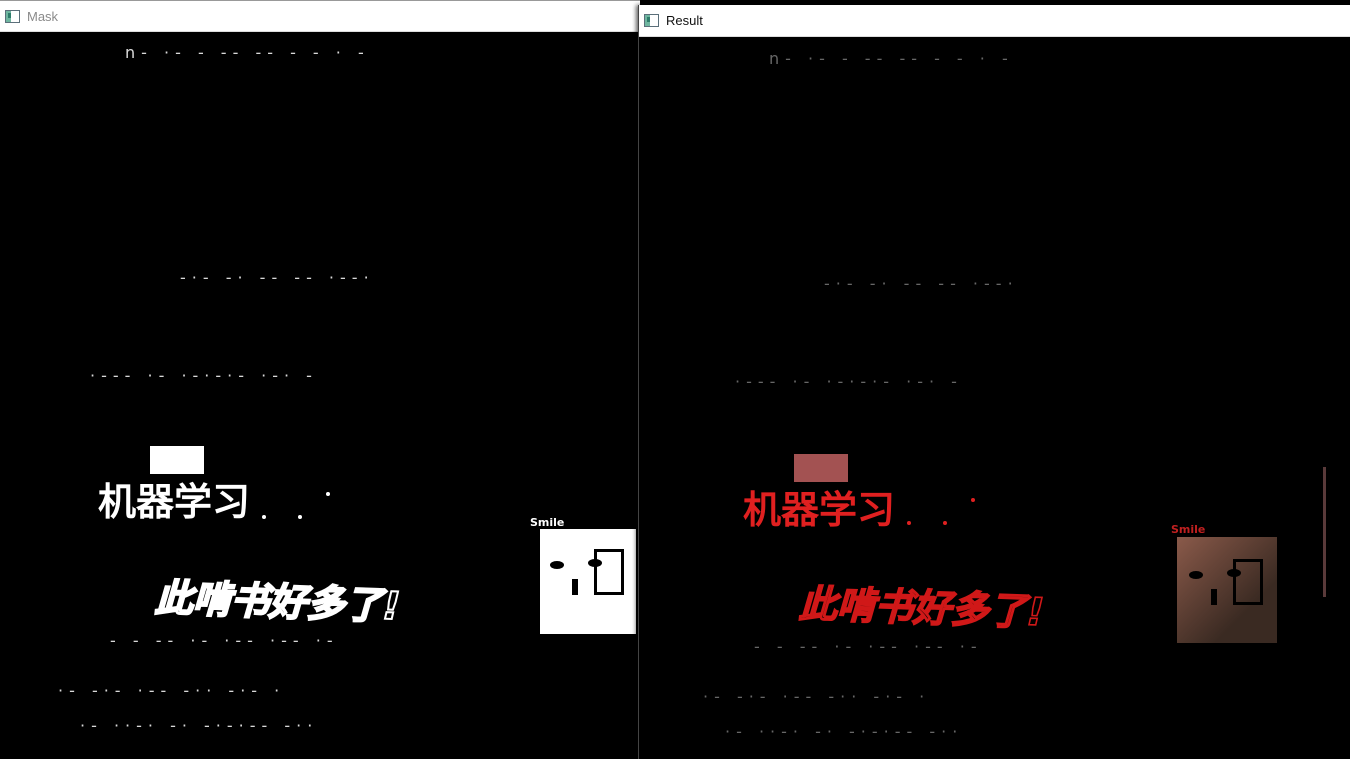 This screenshot has height=759, width=1350. Describe the element at coordinates (684, 20) in the screenshot. I see `result-window-title: Result` at that location.